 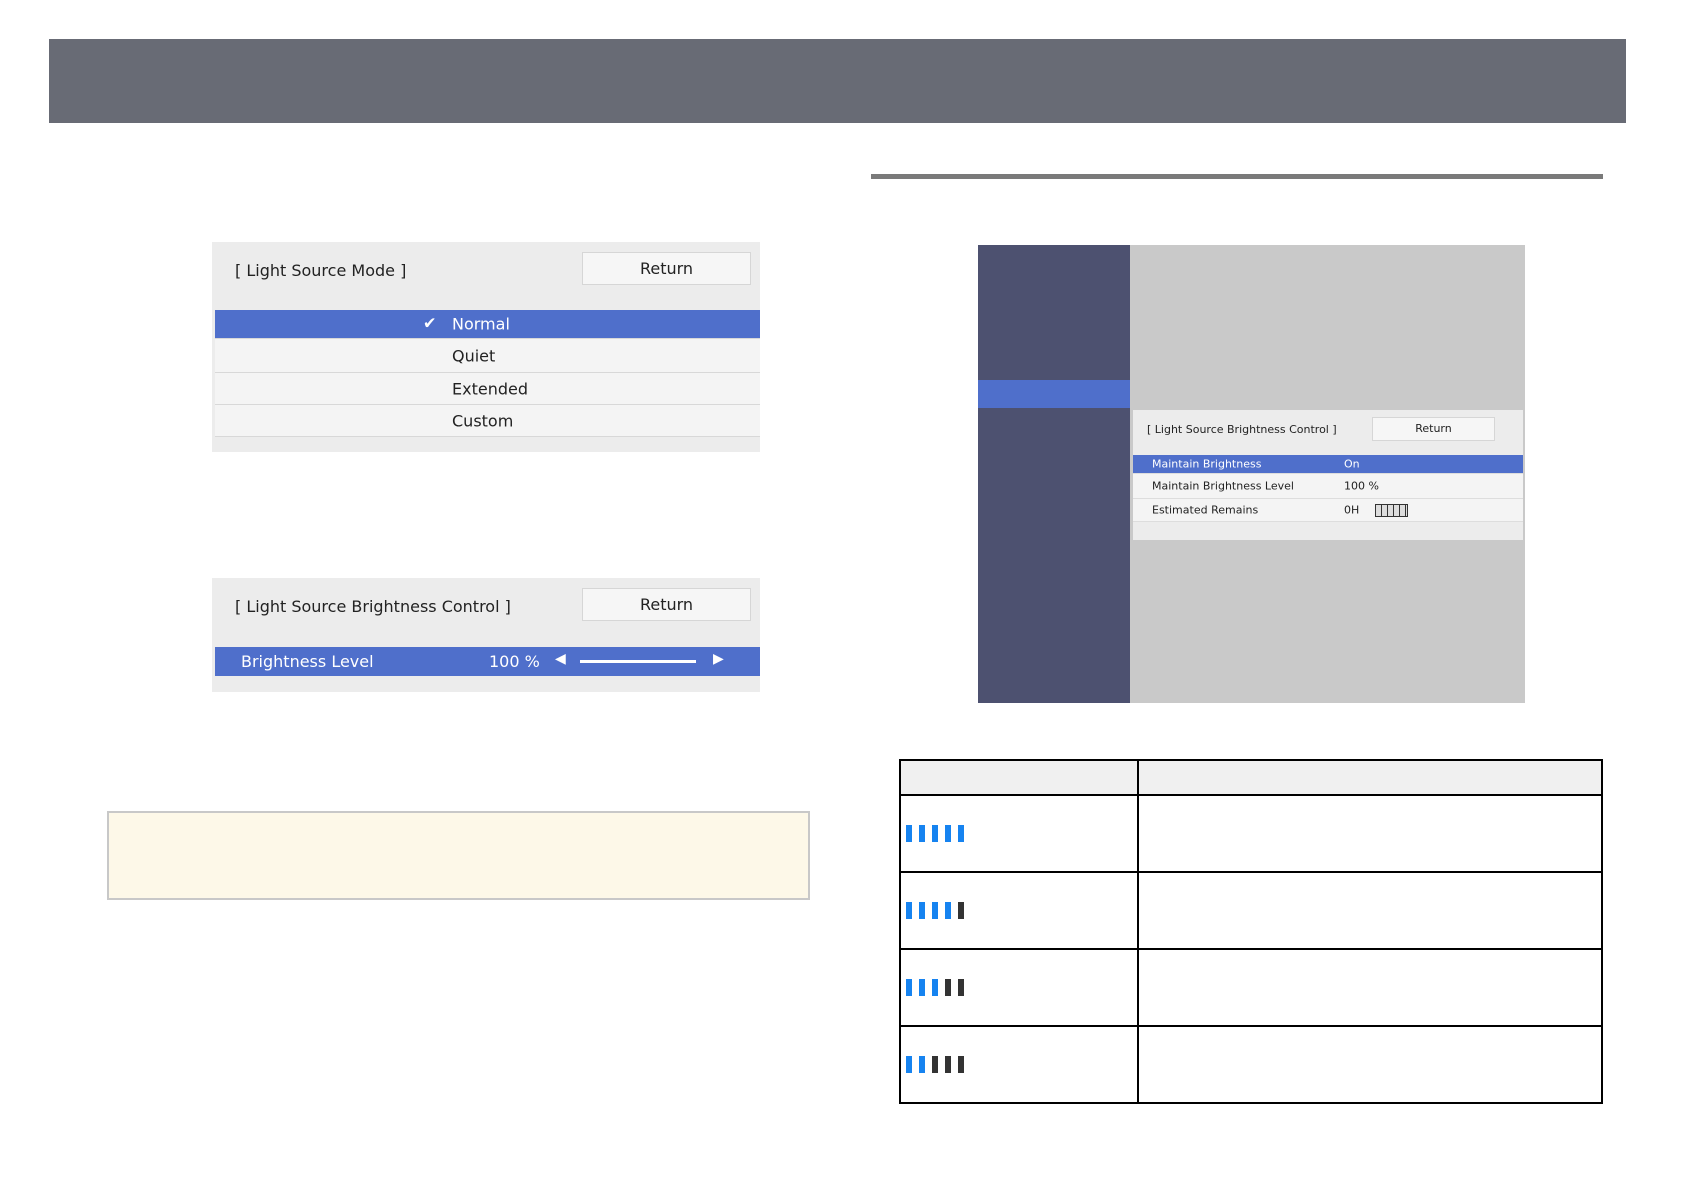 What do you see at coordinates (638, 661) in the screenshot?
I see `brightness-slider` at bounding box center [638, 661].